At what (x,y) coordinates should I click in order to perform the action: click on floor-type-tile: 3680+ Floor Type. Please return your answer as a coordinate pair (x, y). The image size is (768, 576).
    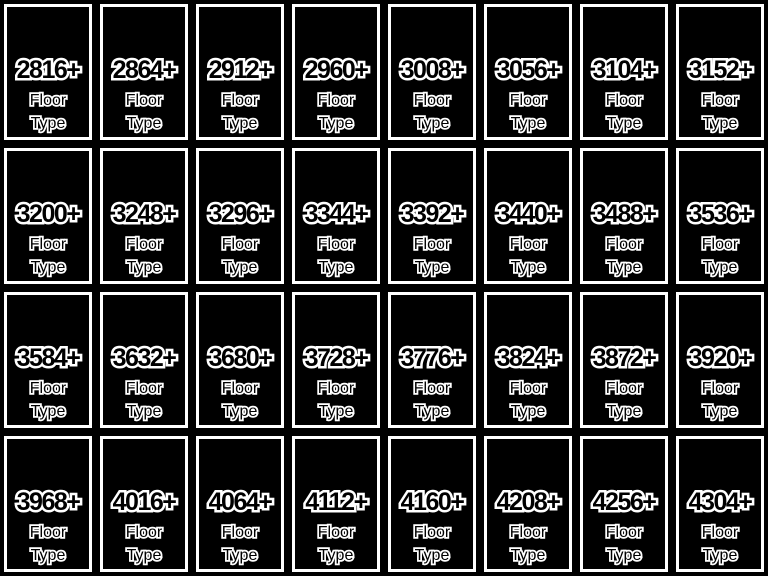
    Looking at the image, I should click on (240, 360).